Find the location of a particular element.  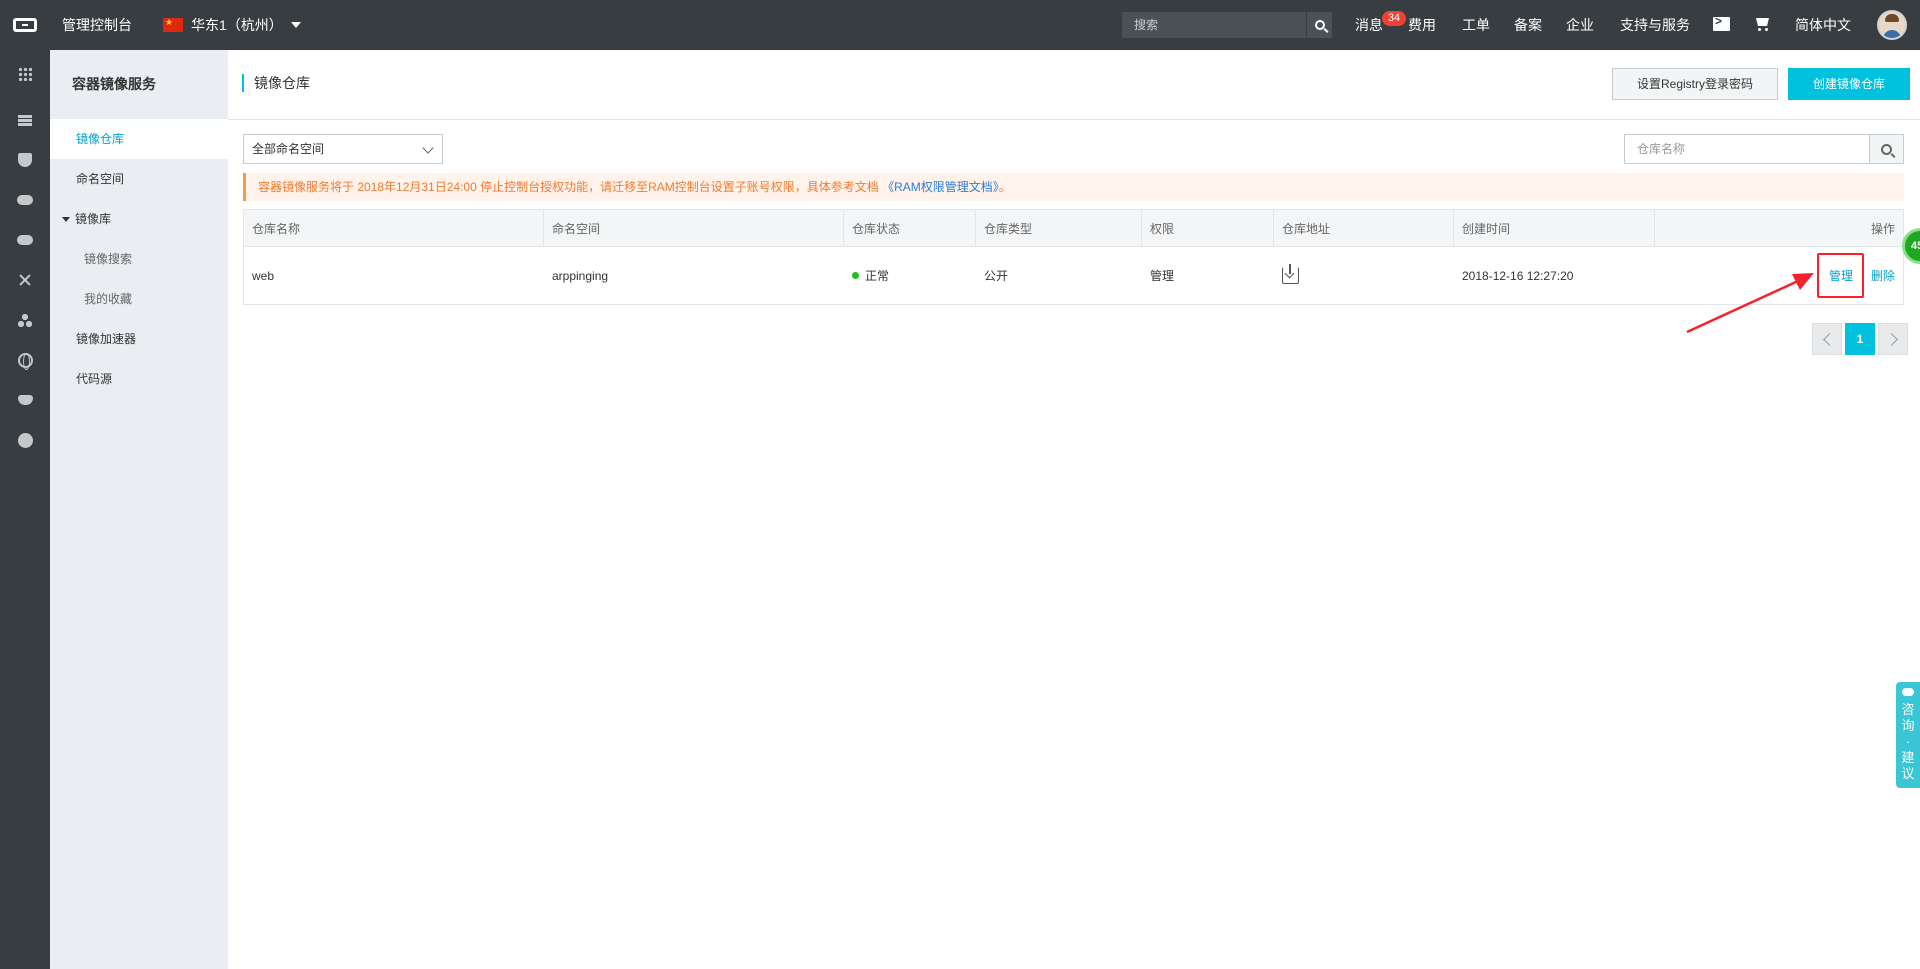

list-icon is located at coordinates (25, 120).